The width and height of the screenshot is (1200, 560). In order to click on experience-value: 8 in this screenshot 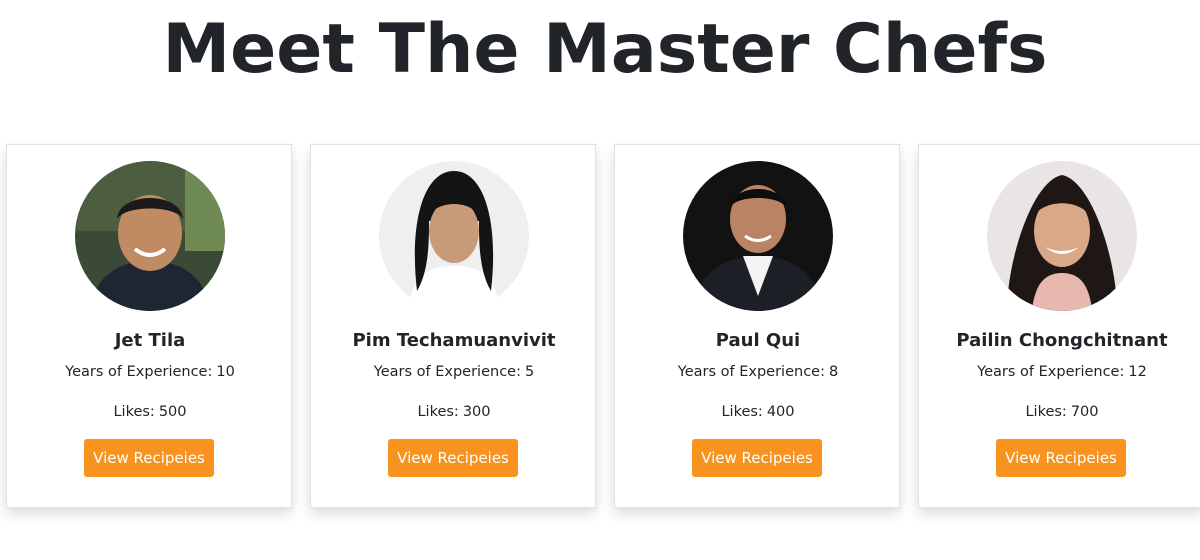, I will do `click(833, 372)`.